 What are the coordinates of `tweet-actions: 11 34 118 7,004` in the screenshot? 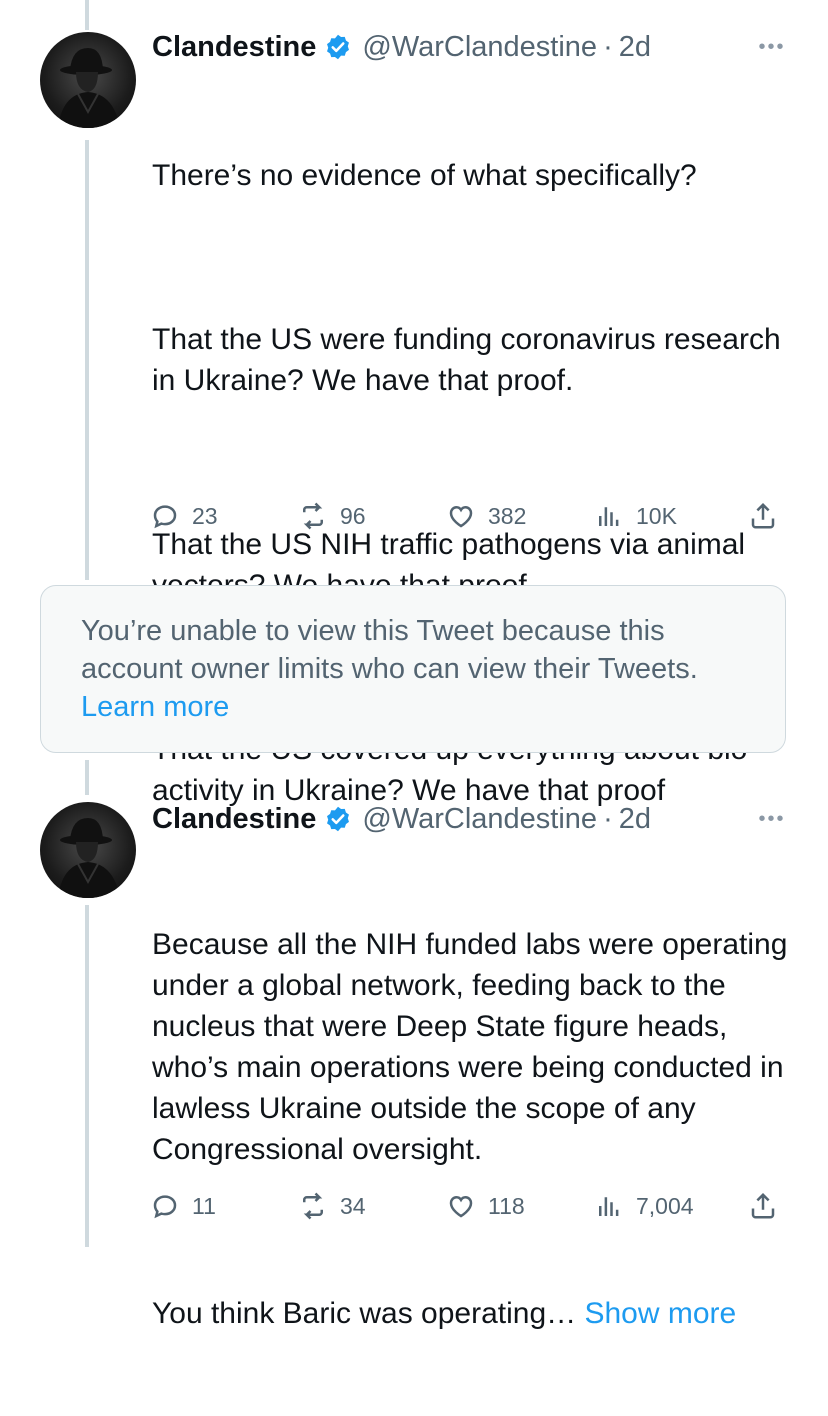 It's located at (470, 1206).